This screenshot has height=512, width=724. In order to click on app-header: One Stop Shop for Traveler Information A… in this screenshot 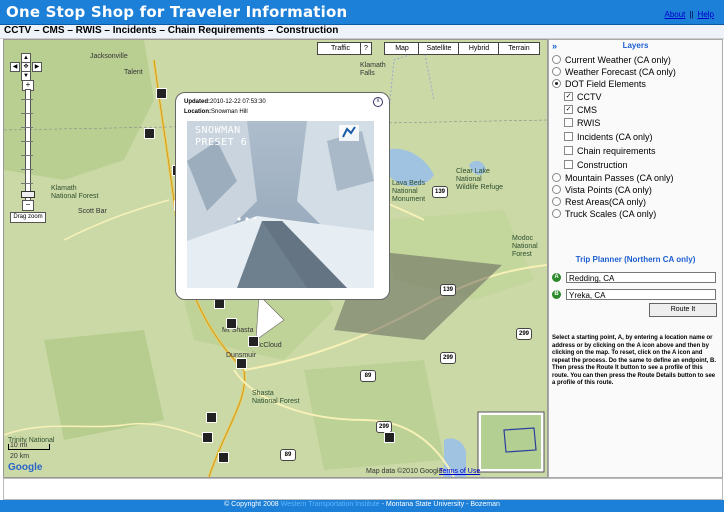, I will do `click(362, 12)`.